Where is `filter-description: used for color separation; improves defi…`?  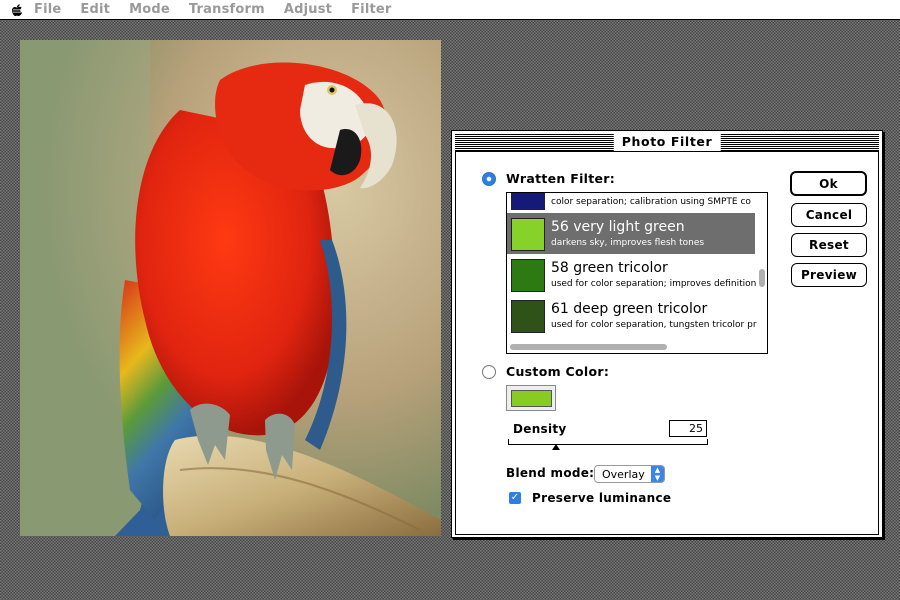
filter-description: used for color separation; improves defi… is located at coordinates (654, 284).